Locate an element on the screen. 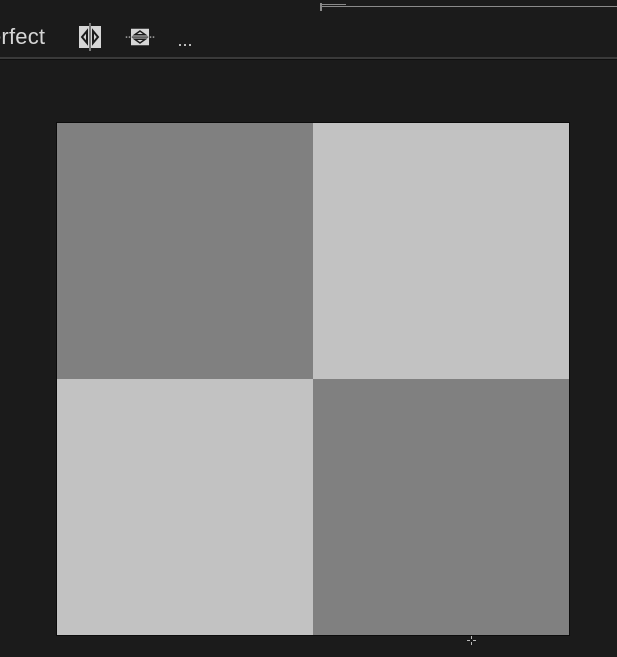 This screenshot has width=617, height=657. crosshair-icon is located at coordinates (471, 640).